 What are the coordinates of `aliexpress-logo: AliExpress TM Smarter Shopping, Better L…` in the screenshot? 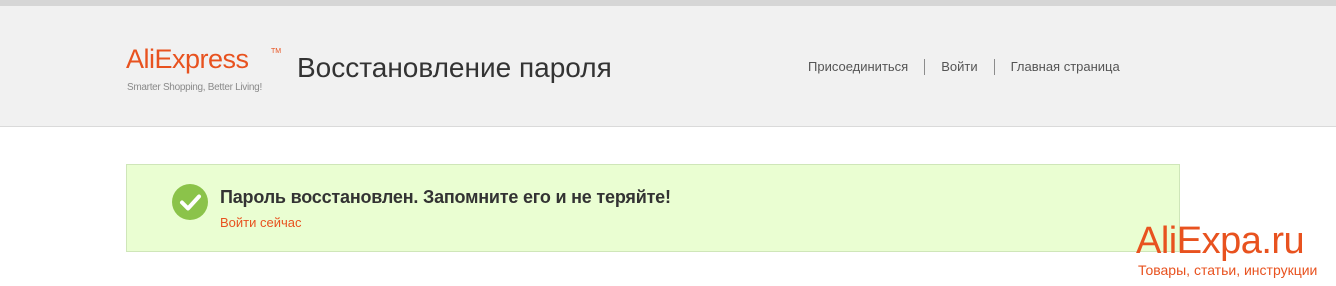 It's located at (206, 72).